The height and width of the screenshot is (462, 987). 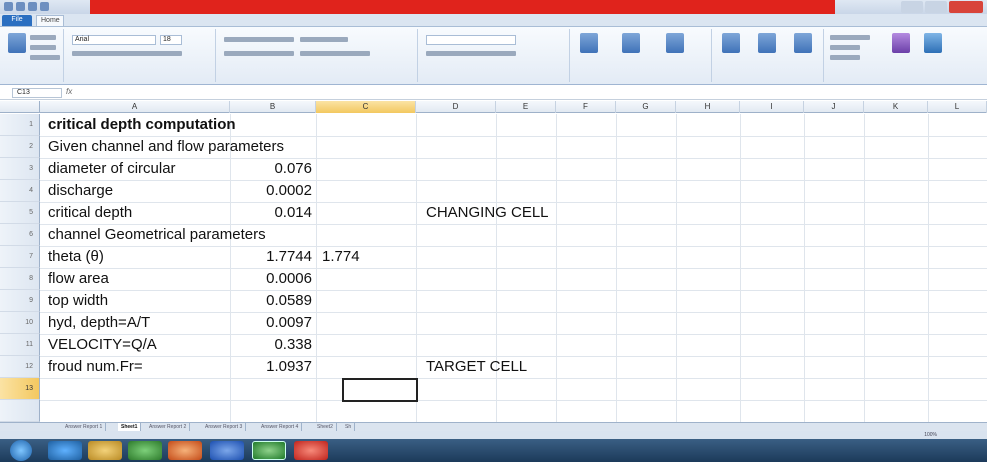 I want to click on row-header-13: 13, so click(x=20, y=389).